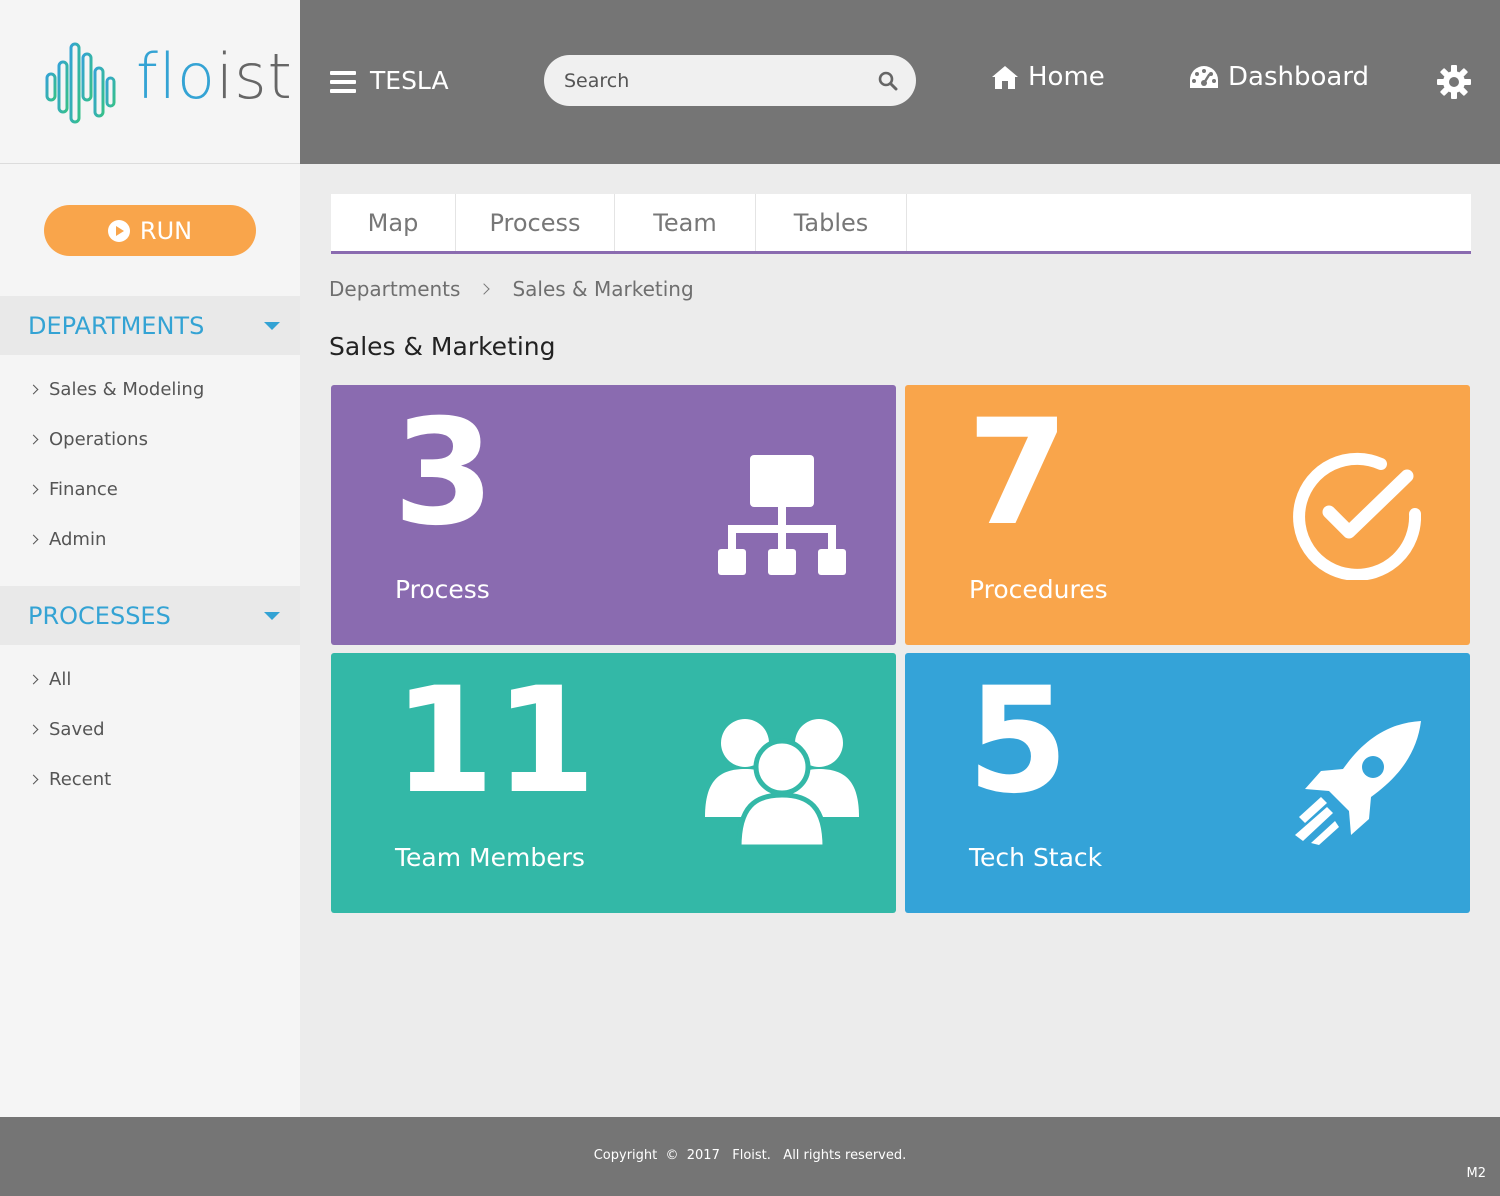 The image size is (1500, 1196). What do you see at coordinates (685, 222) in the screenshot?
I see `tab-team: Team` at bounding box center [685, 222].